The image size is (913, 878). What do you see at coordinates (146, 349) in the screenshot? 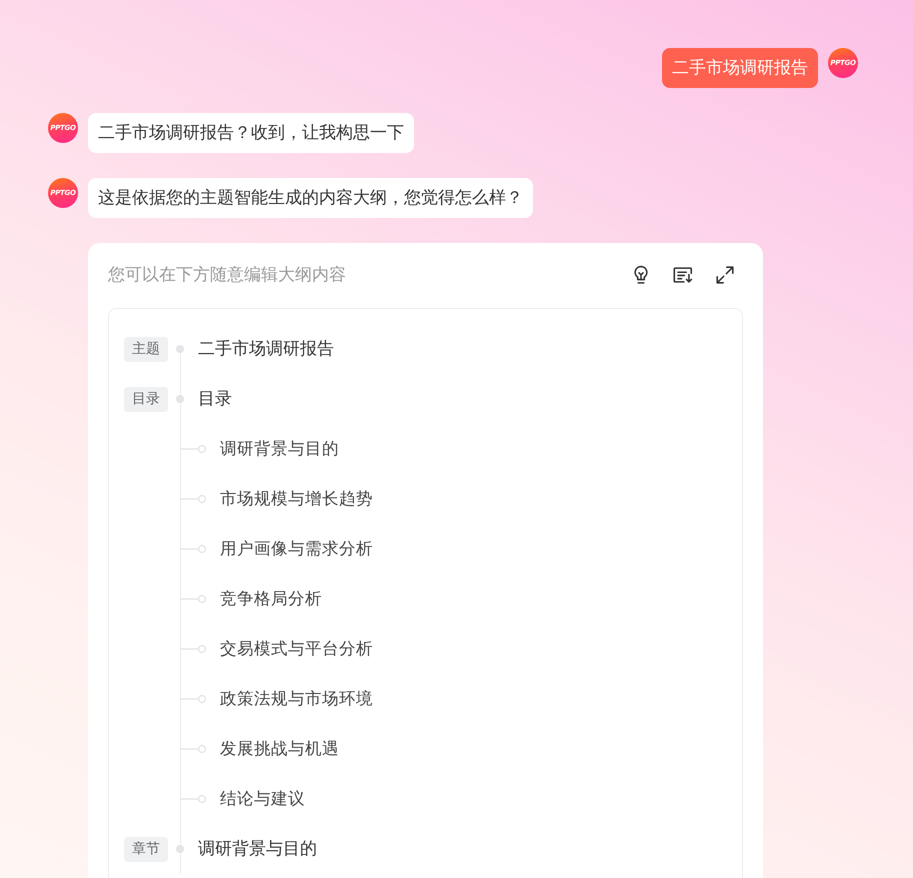
I see `section-tag: 主题` at bounding box center [146, 349].